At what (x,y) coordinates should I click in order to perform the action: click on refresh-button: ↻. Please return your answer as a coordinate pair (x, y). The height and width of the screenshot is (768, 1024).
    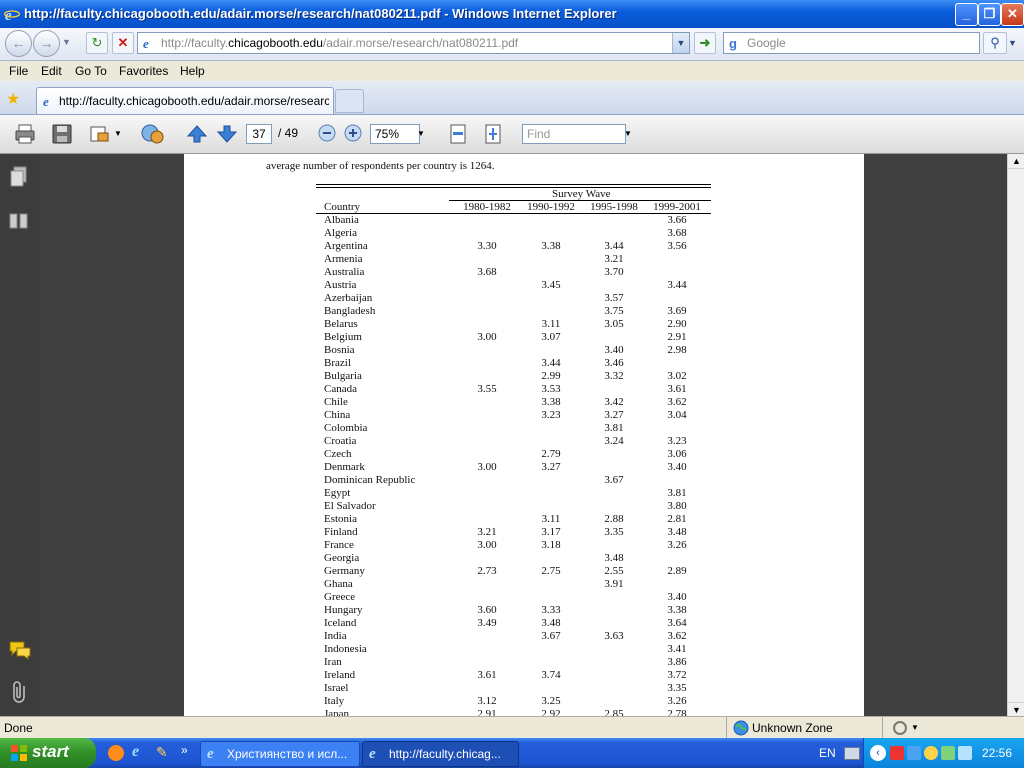
    Looking at the image, I should click on (97, 43).